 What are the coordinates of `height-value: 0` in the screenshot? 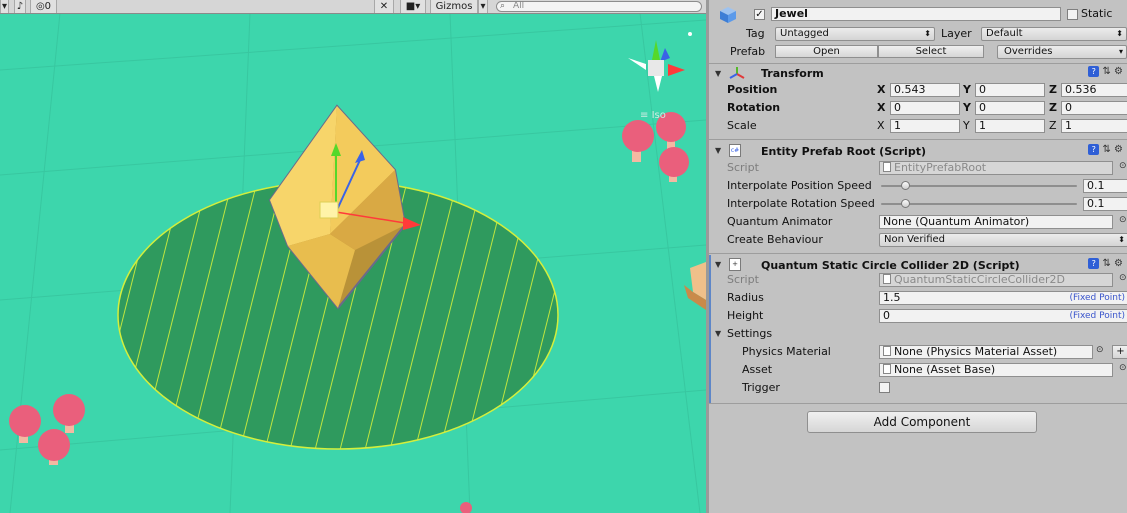 It's located at (886, 315).